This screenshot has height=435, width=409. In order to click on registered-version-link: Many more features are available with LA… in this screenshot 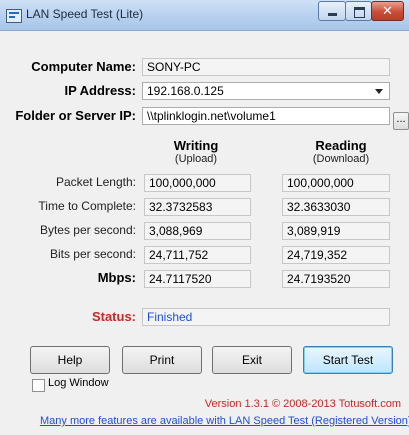, I will do `click(224, 421)`.